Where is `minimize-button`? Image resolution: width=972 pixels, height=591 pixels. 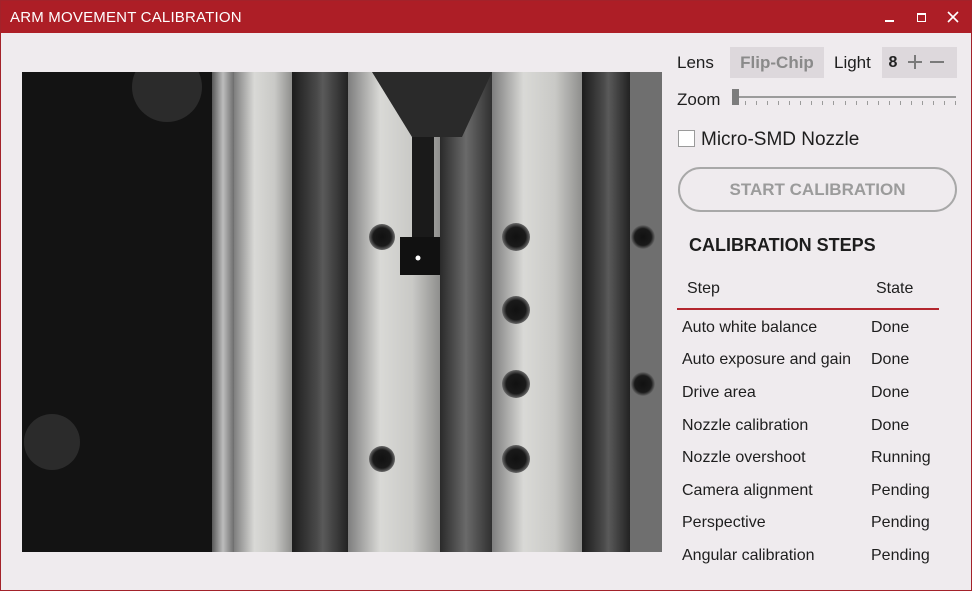 minimize-button is located at coordinates (889, 17).